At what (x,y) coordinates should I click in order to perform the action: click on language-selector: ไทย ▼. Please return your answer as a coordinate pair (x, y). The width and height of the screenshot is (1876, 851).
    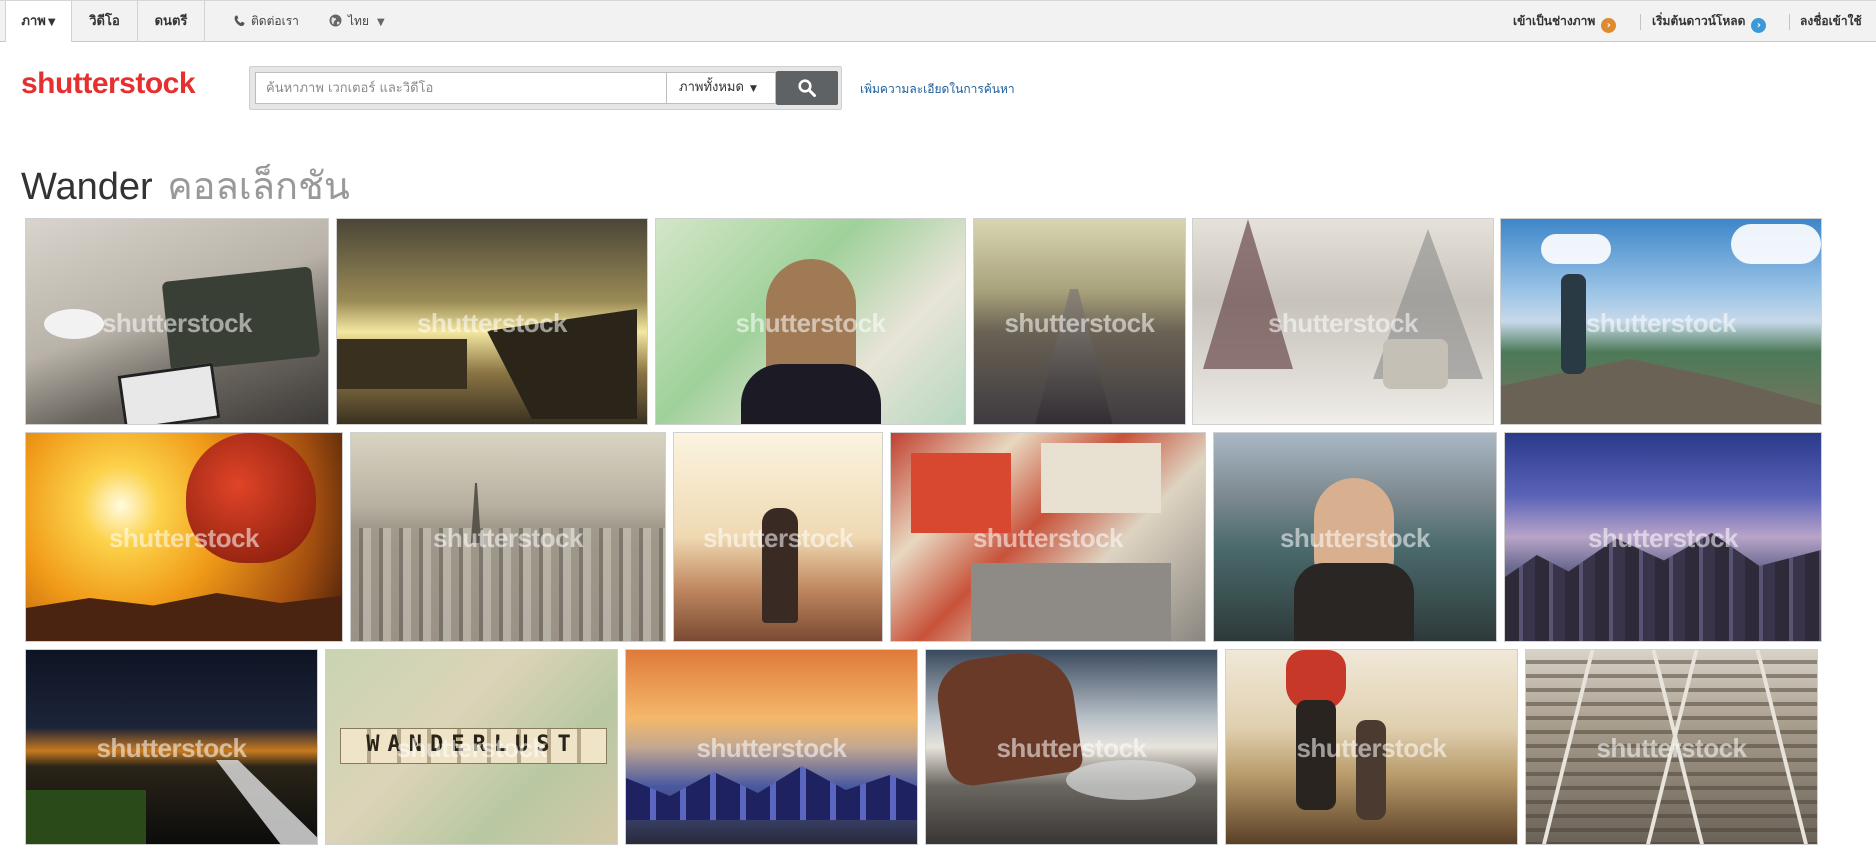
    Looking at the image, I should click on (357, 21).